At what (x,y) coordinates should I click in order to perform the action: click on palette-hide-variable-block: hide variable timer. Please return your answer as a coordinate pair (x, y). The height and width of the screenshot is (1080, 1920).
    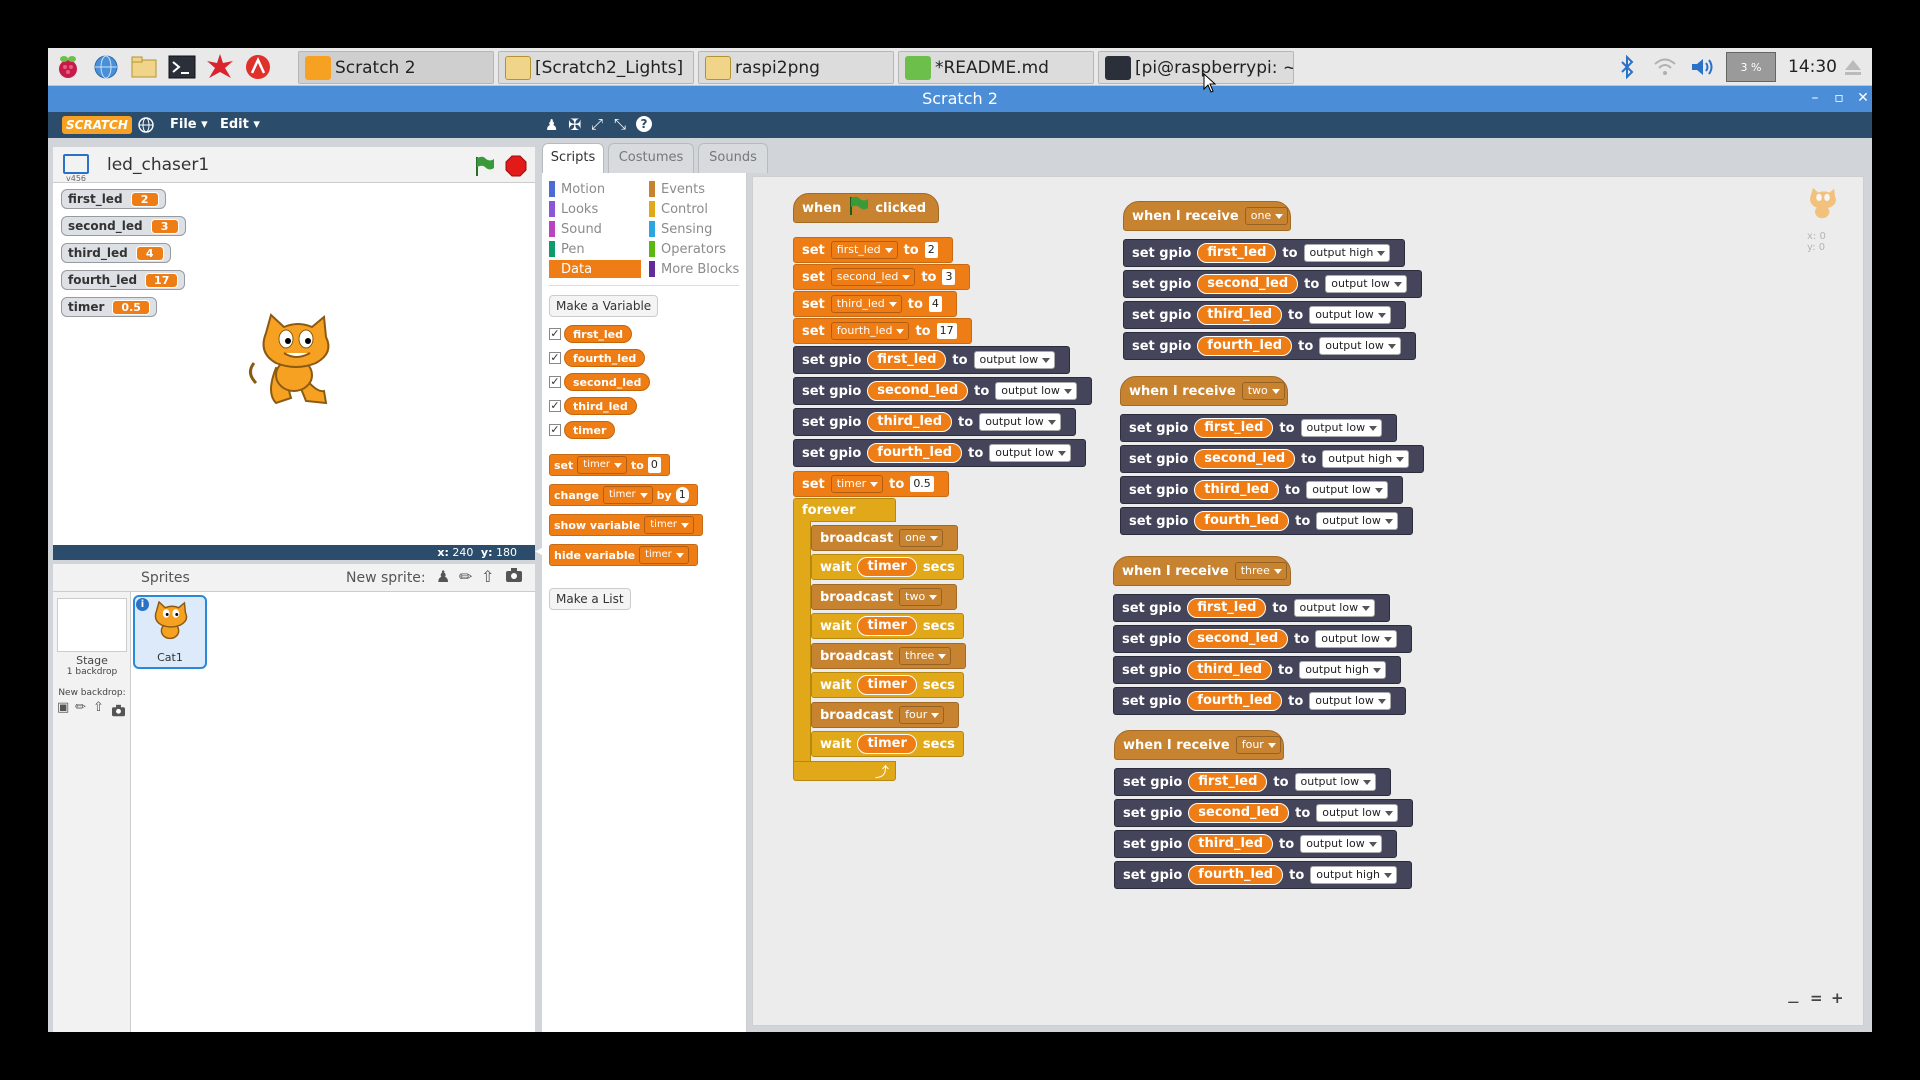
    Looking at the image, I should click on (623, 555).